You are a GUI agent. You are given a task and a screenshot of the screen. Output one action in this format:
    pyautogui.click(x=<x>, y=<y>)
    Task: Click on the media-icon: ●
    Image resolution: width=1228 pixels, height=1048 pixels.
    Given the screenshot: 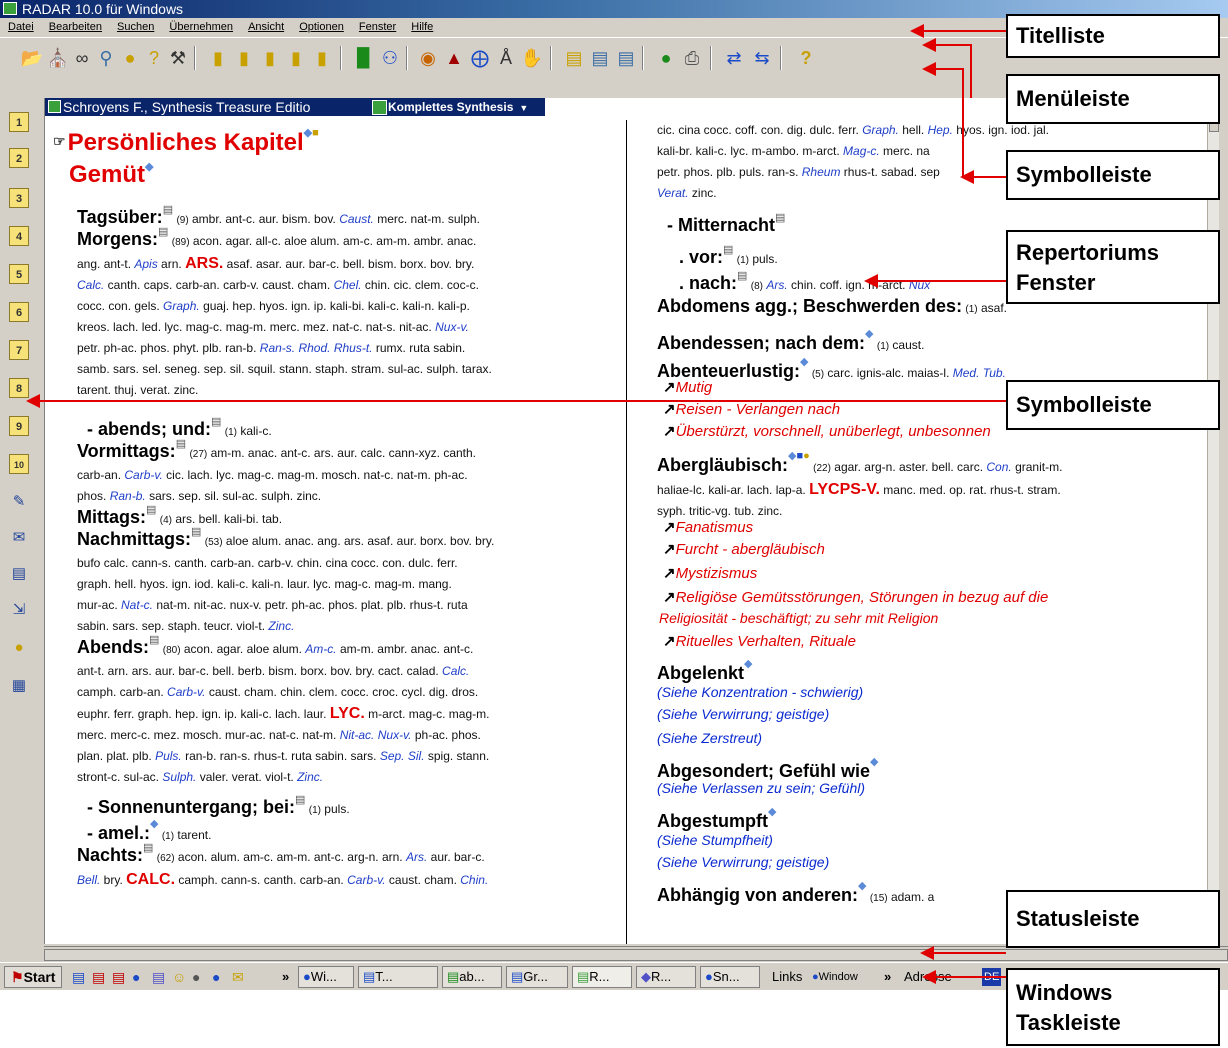 What is the action you would take?
    pyautogui.click(x=196, y=977)
    